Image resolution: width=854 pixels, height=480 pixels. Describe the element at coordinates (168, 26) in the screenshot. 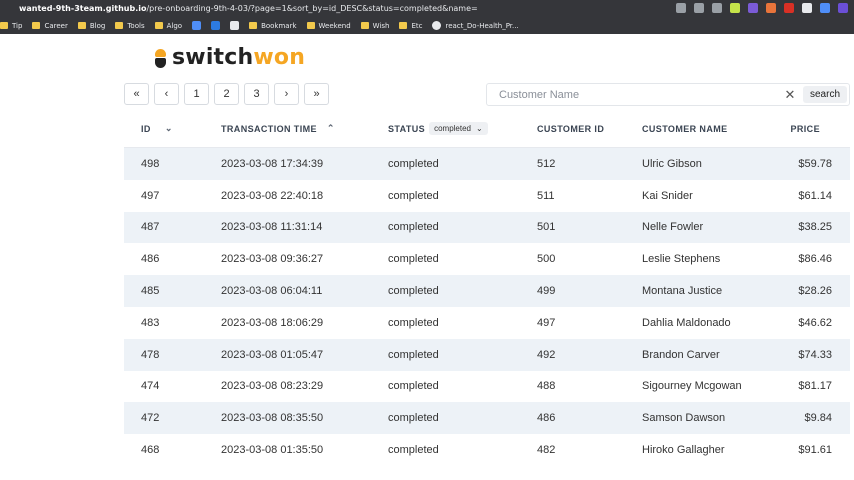

I see `bookmark-algo: Algo` at that location.